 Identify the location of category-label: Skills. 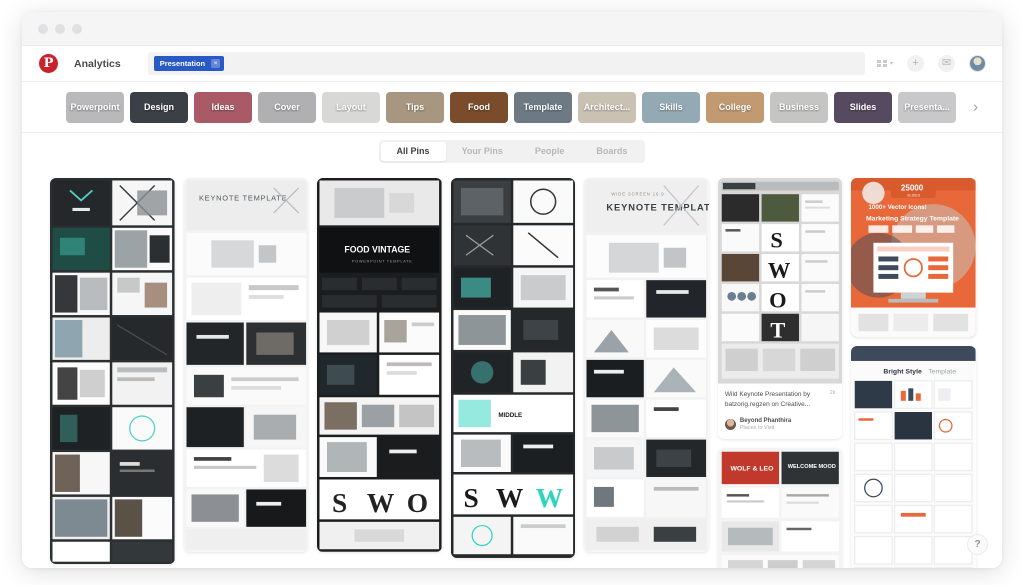
(671, 107).